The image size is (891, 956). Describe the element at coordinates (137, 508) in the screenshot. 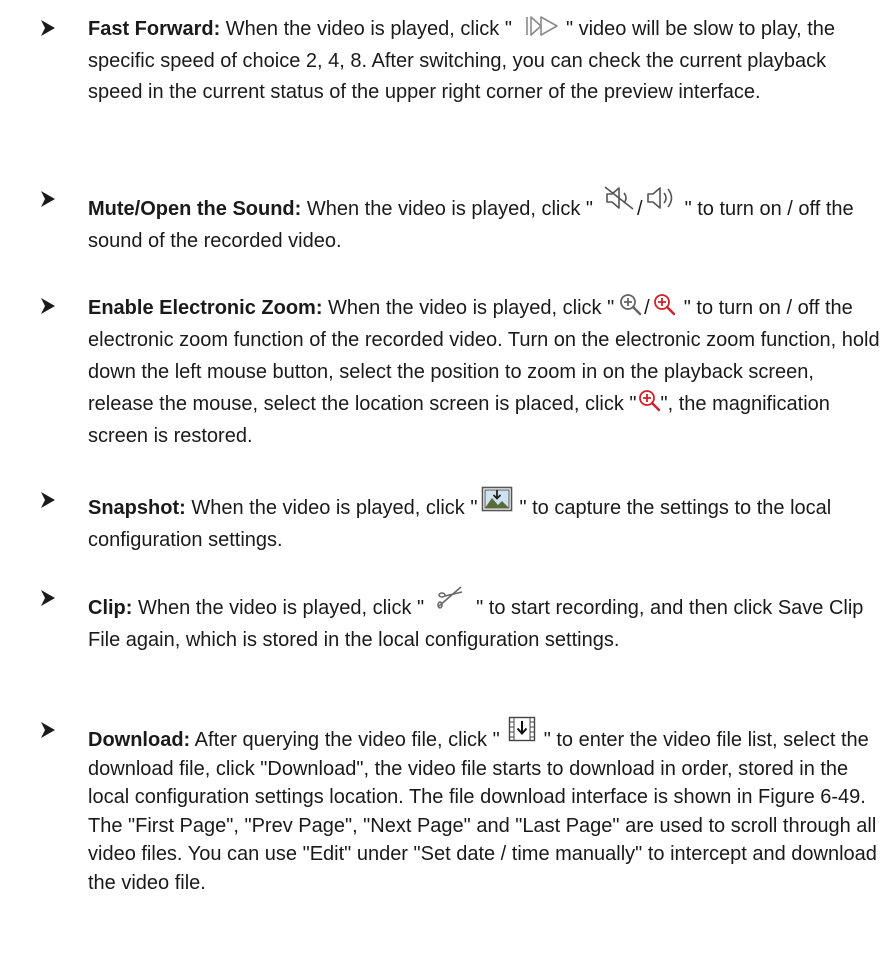

I see `item-term: Snapshot:` at that location.